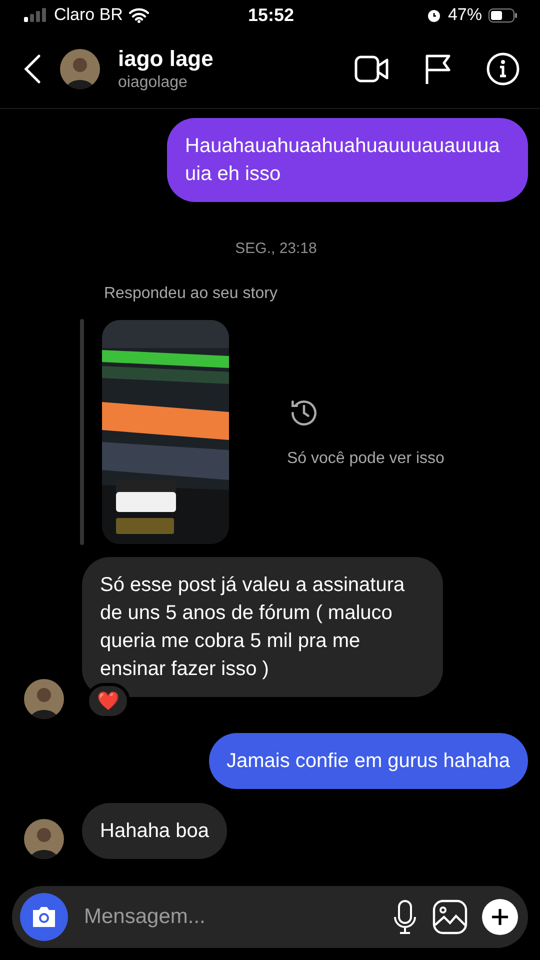 The width and height of the screenshot is (540, 960). Describe the element at coordinates (405, 917) in the screenshot. I see `microphone-icon` at that location.